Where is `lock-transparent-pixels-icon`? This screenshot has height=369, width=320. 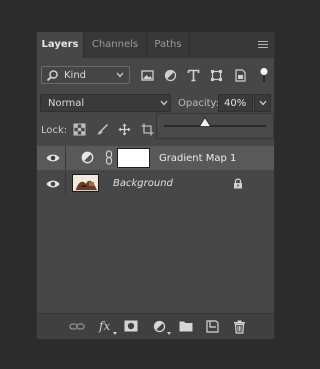
lock-transparent-pixels-icon is located at coordinates (79, 129).